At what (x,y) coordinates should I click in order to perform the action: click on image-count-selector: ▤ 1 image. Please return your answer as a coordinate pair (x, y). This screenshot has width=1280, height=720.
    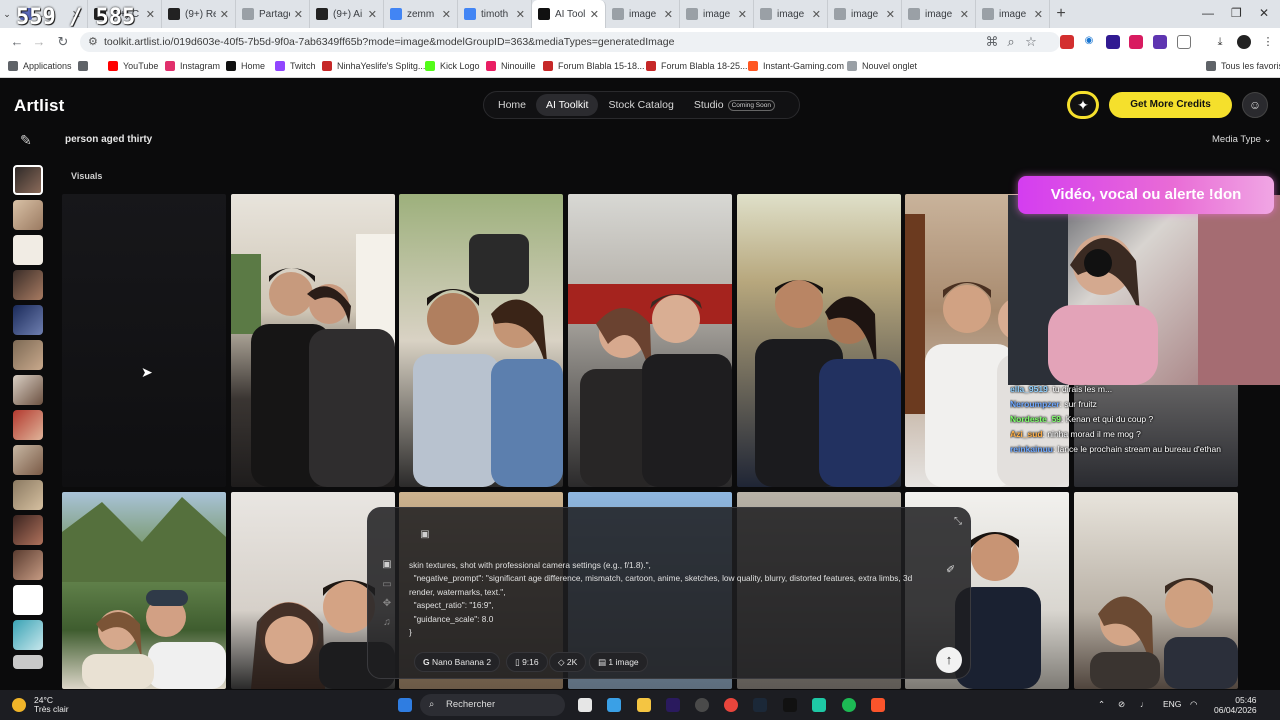
    Looking at the image, I should click on (618, 662).